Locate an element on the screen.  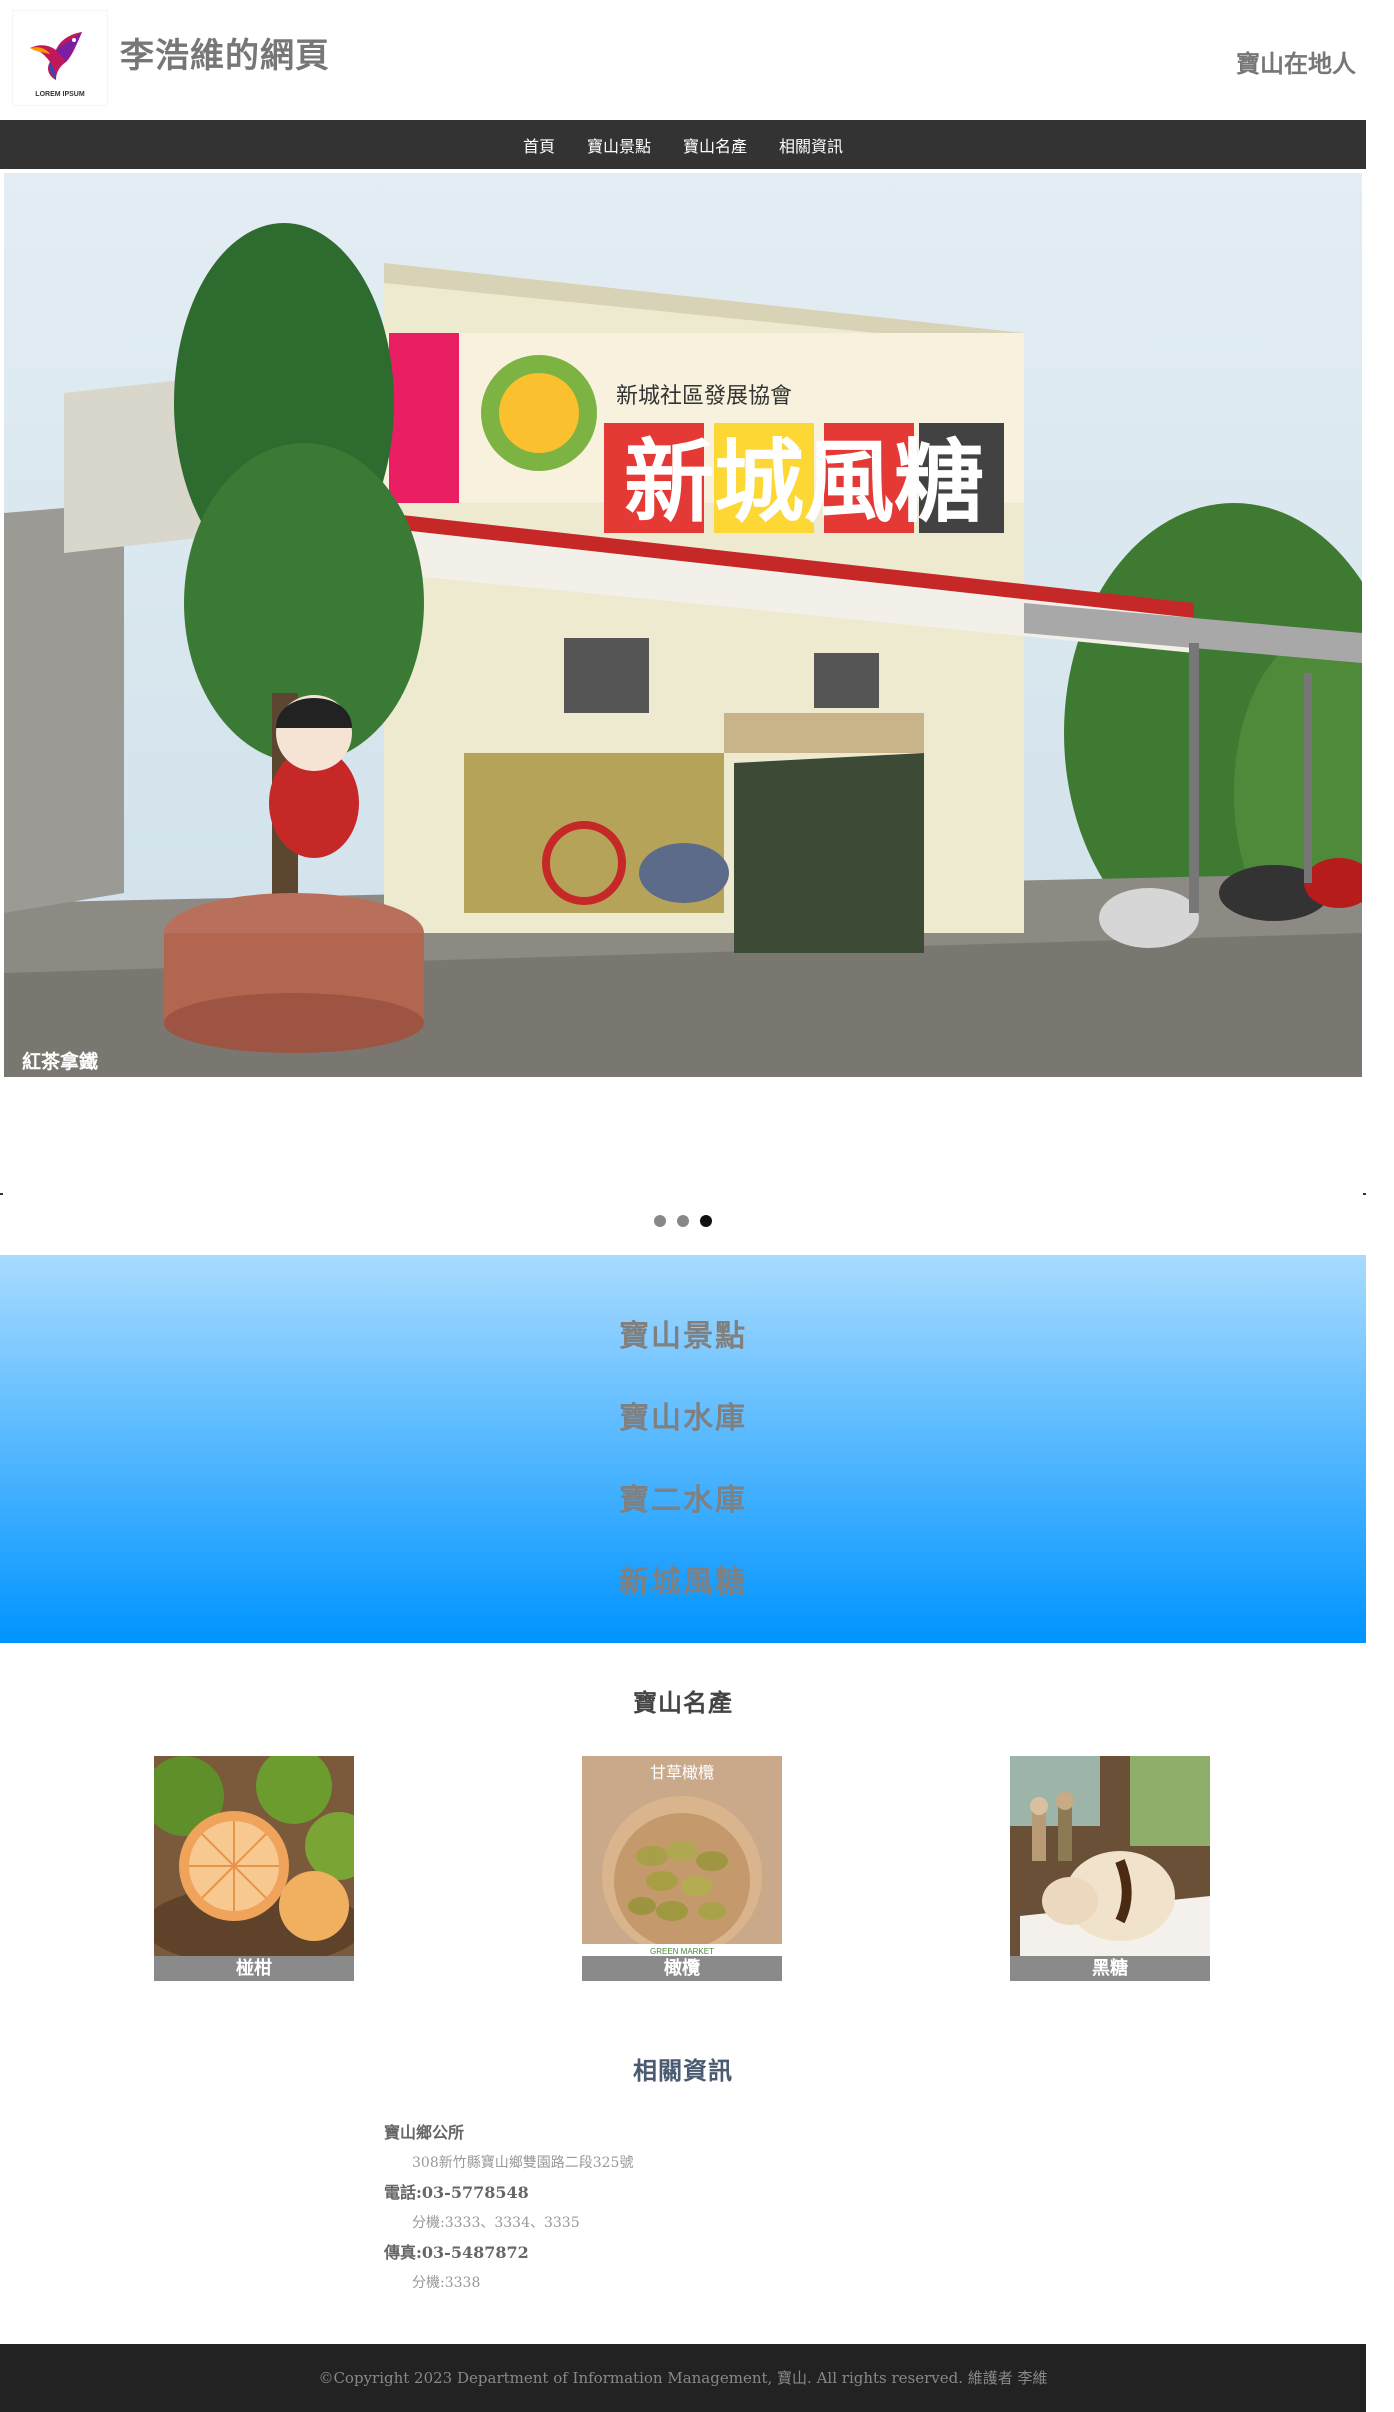
brown-sugar-photo is located at coordinates (1110, 1856).